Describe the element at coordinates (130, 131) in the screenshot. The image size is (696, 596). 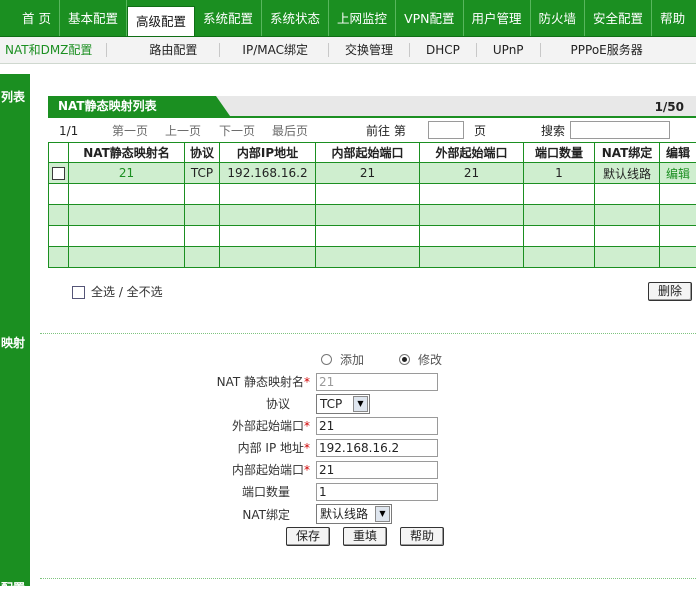
I see `pager-first-link: 第一页` at that location.